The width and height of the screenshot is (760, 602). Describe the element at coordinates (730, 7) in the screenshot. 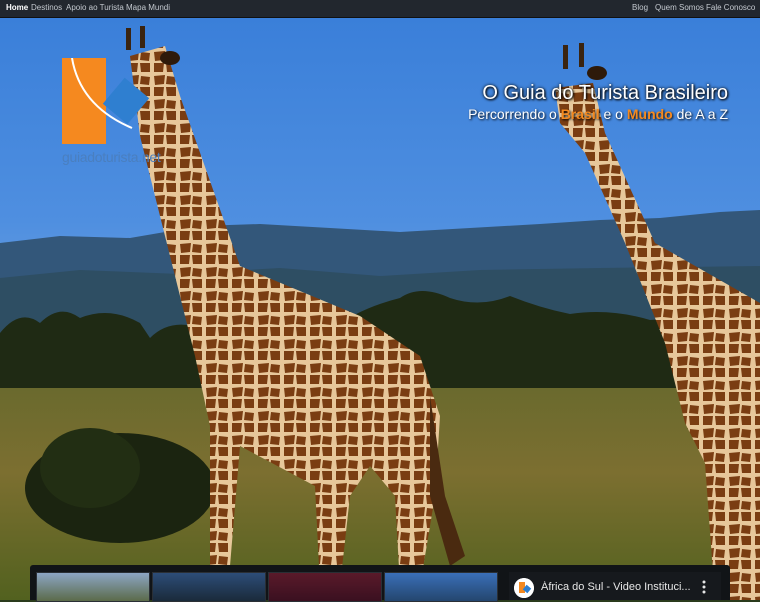

I see `nav-link-fale-conosco: Fale Conosco` at that location.